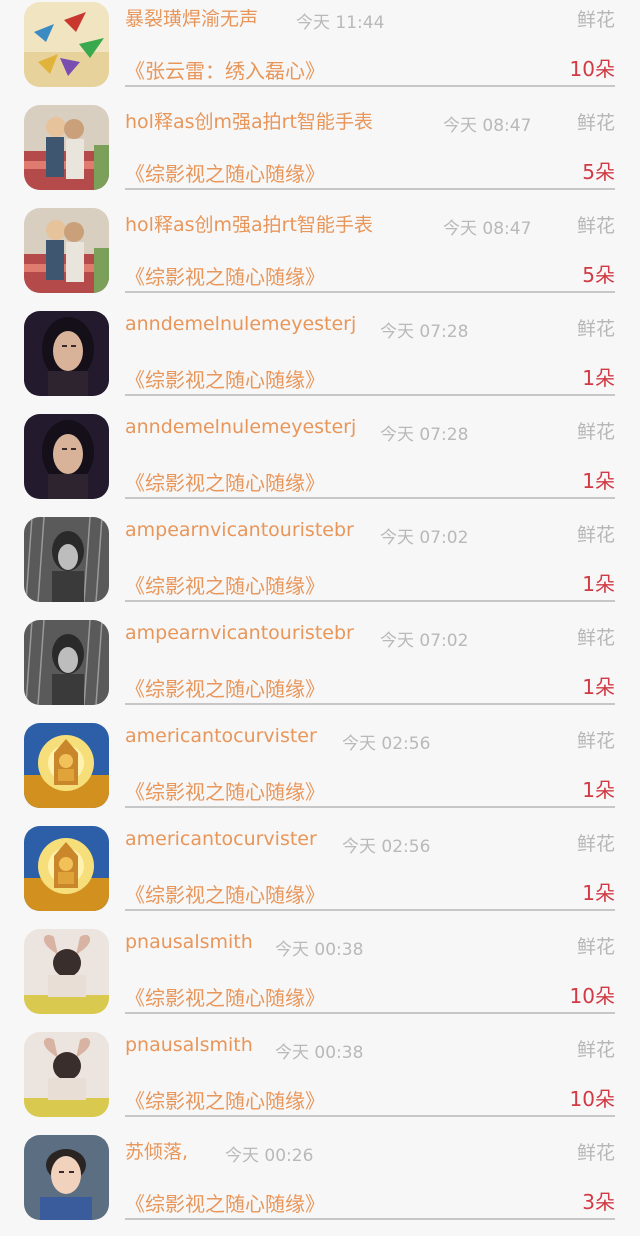  What do you see at coordinates (320, 51) in the screenshot?
I see `gift-record-row: 暴裂璜焊渝无声 今天 11:44 鲜花 《张云雷：绣入磊心》 10朵` at bounding box center [320, 51].